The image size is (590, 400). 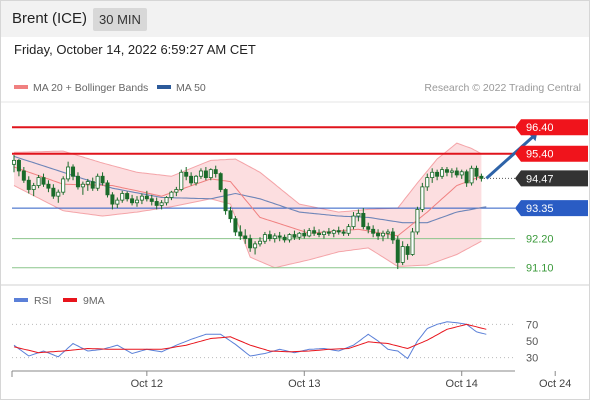 What do you see at coordinates (532, 342) in the screenshot?
I see `rsi-tick-label: 50` at bounding box center [532, 342].